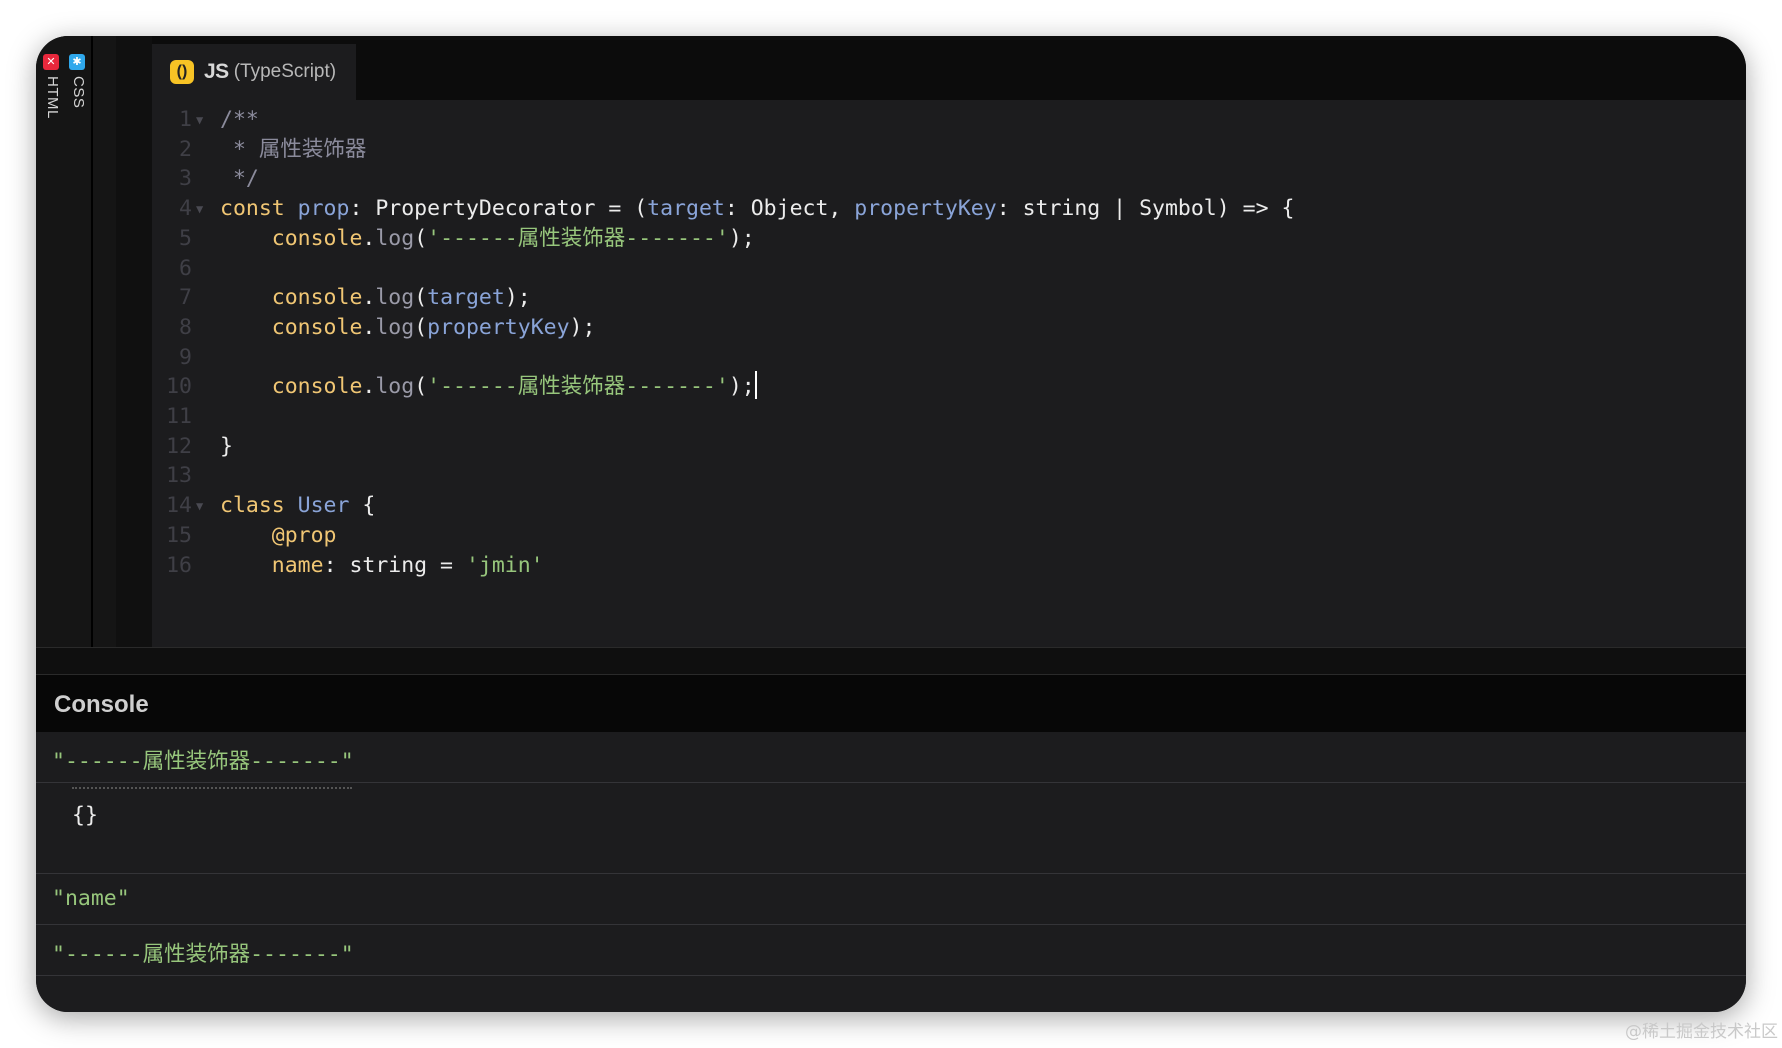 This screenshot has width=1782, height=1048. What do you see at coordinates (891, 899) in the screenshot?
I see `console-log-entry: "name"` at bounding box center [891, 899].